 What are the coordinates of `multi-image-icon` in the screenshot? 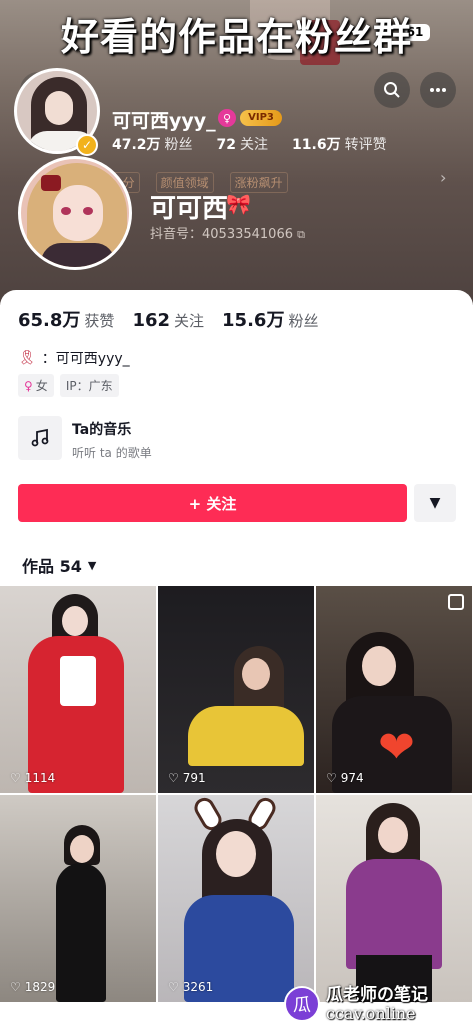 It's located at (456, 602).